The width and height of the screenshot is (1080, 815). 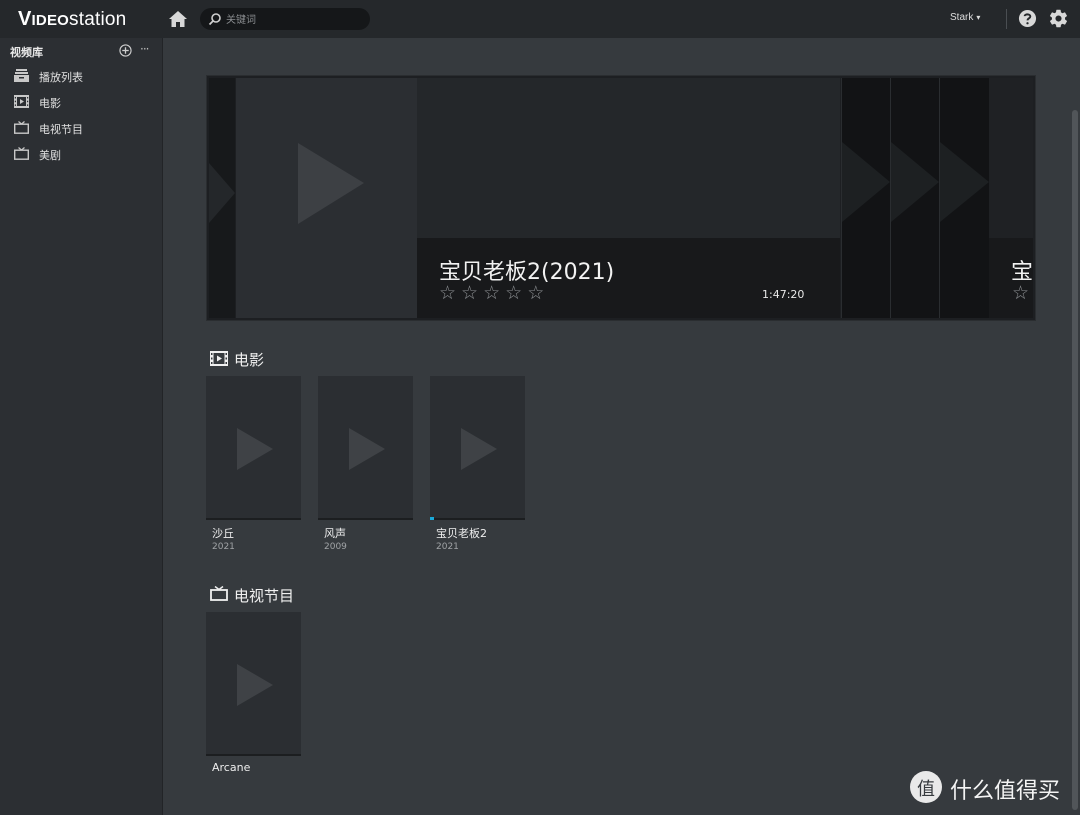 I want to click on sidebar-title: 视频库, so click(x=26, y=52).